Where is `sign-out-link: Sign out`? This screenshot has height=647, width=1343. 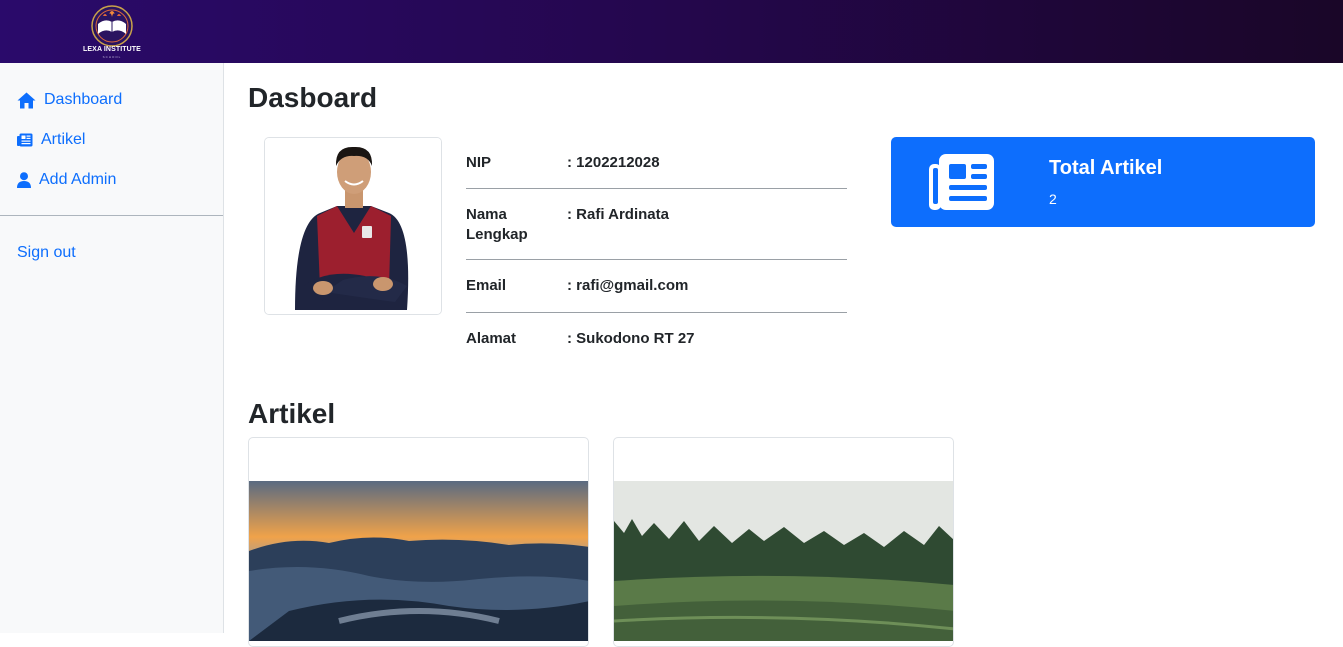 sign-out-link: Sign out is located at coordinates (46, 253).